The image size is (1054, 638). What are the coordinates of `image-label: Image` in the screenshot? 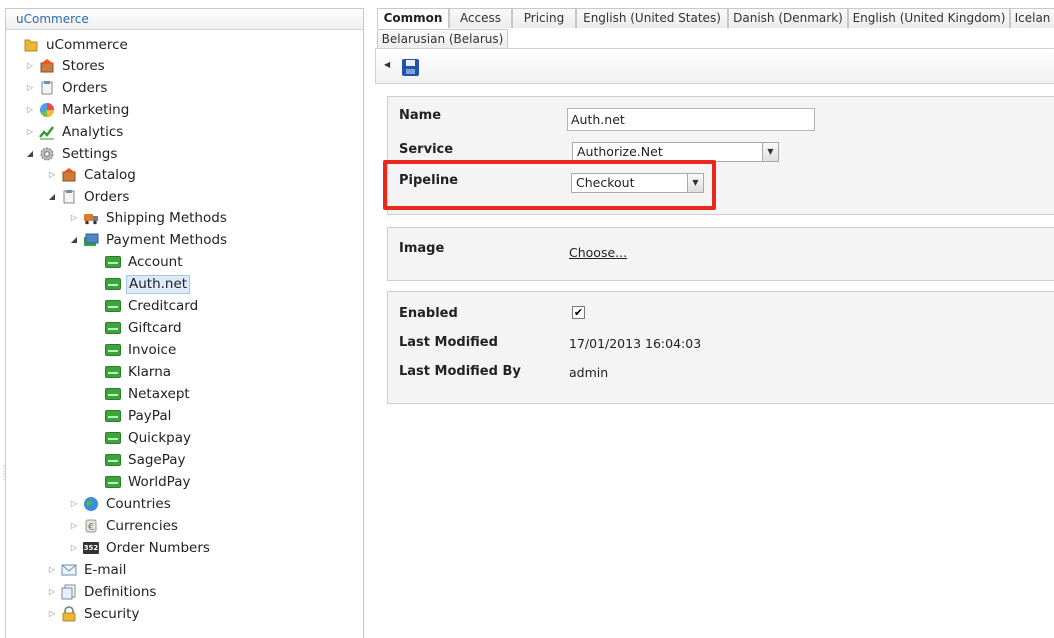 It's located at (422, 248).